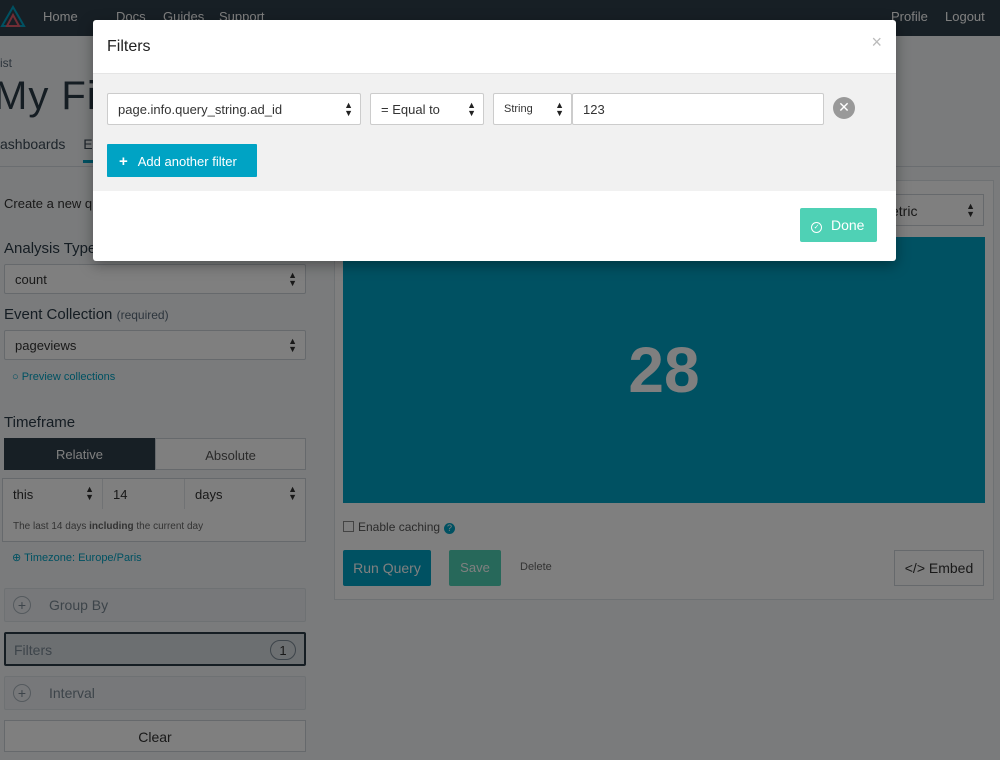 This screenshot has width=1000, height=760. What do you see at coordinates (876, 42) in the screenshot?
I see `close-icon: ×` at bounding box center [876, 42].